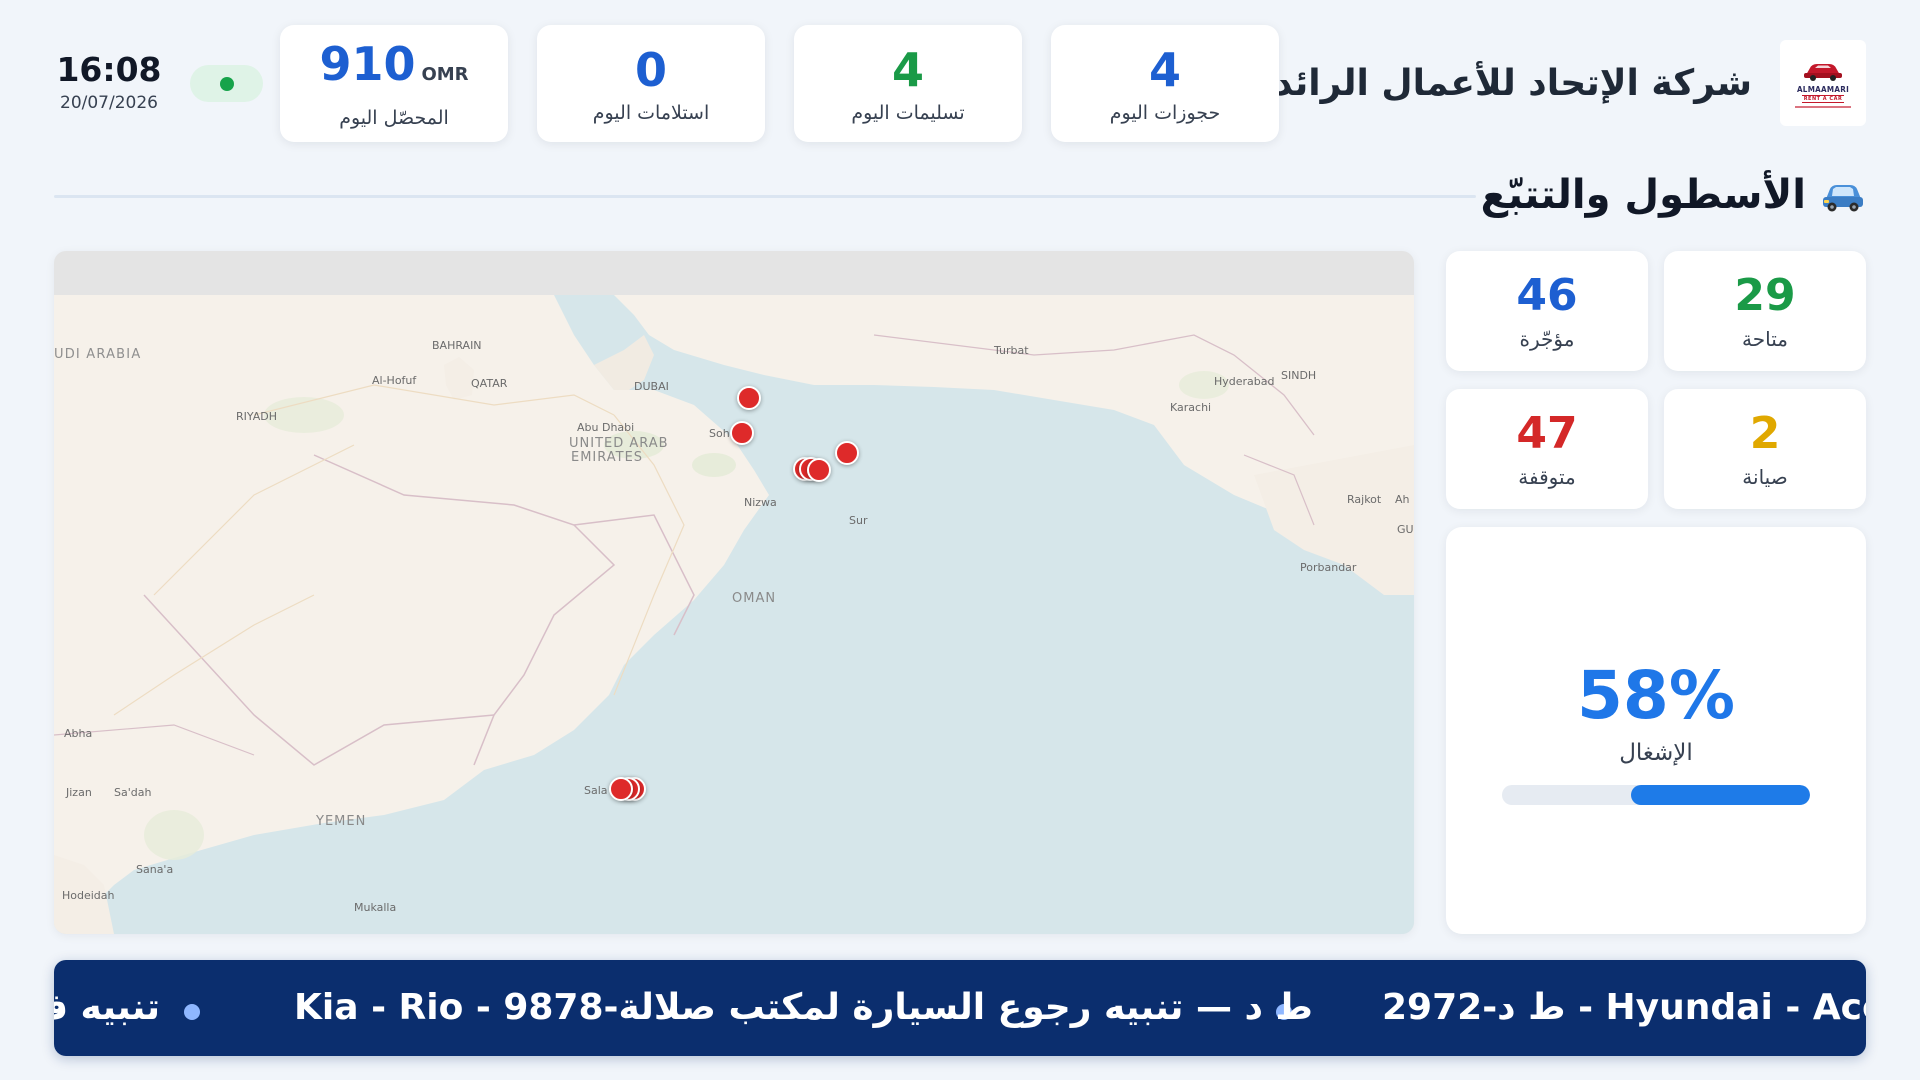 This screenshot has width=1920, height=1080. Describe the element at coordinates (1765, 295) in the screenshot. I see `fleet-value: 29` at that location.